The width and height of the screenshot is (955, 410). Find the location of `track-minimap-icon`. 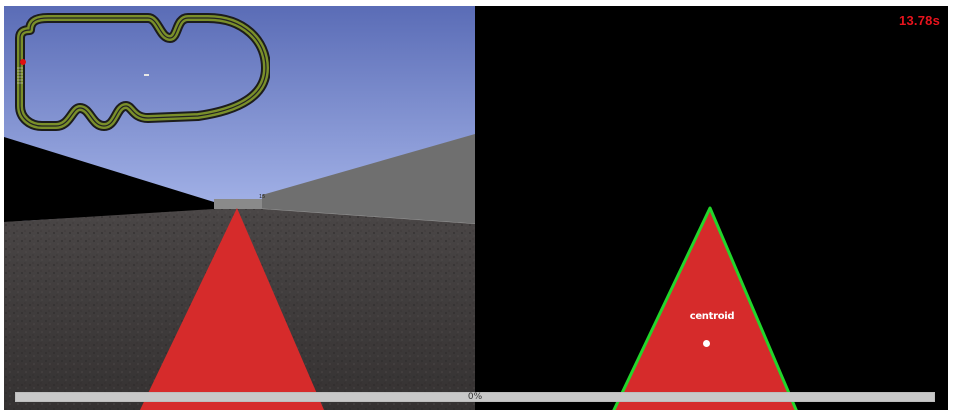

track-minimap-icon is located at coordinates (139, 72).